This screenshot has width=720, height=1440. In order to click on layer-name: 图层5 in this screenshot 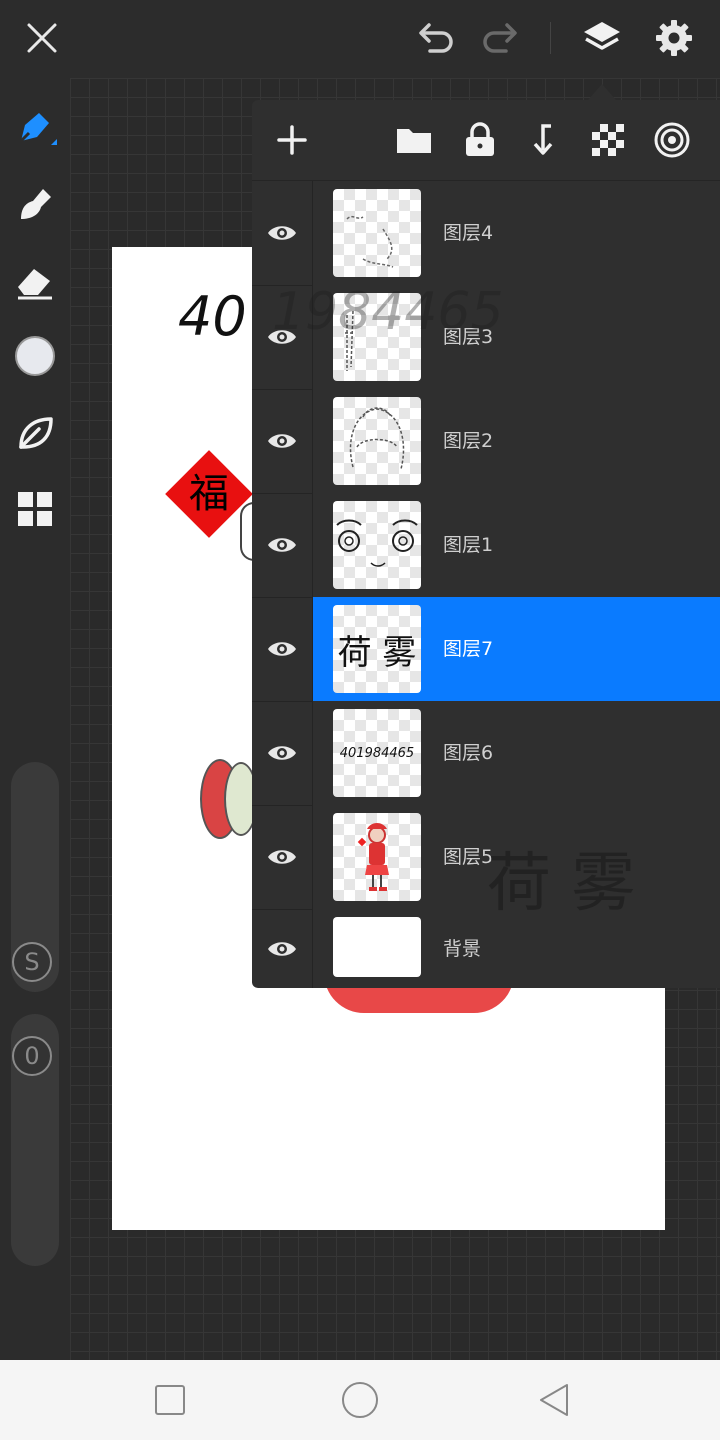, I will do `click(468, 857)`.